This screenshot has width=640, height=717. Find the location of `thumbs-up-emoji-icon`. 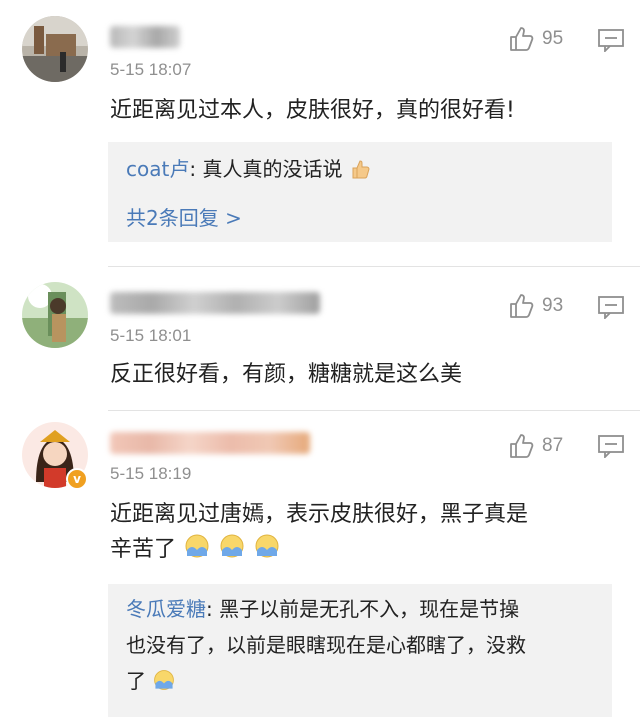

thumbs-up-emoji-icon is located at coordinates (361, 169).